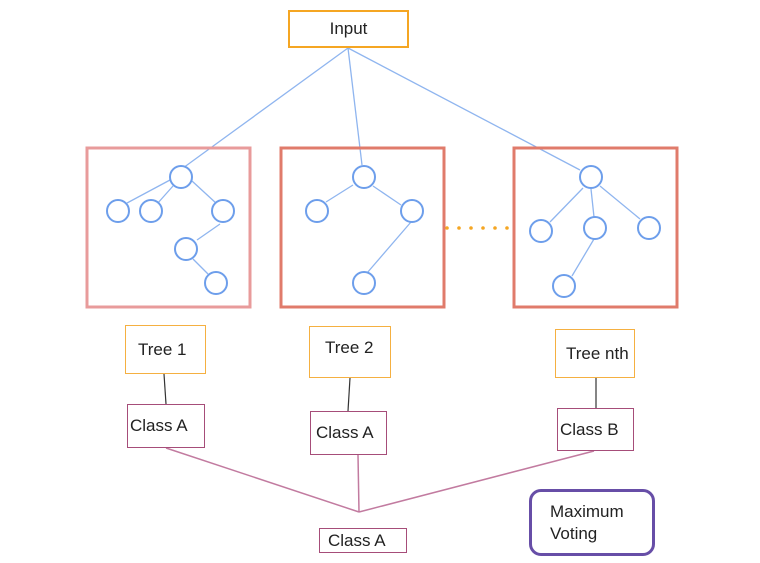 This screenshot has width=760, height=563. Describe the element at coordinates (349, 347) in the screenshot. I see `tree-2-label: Tree 2` at that location.